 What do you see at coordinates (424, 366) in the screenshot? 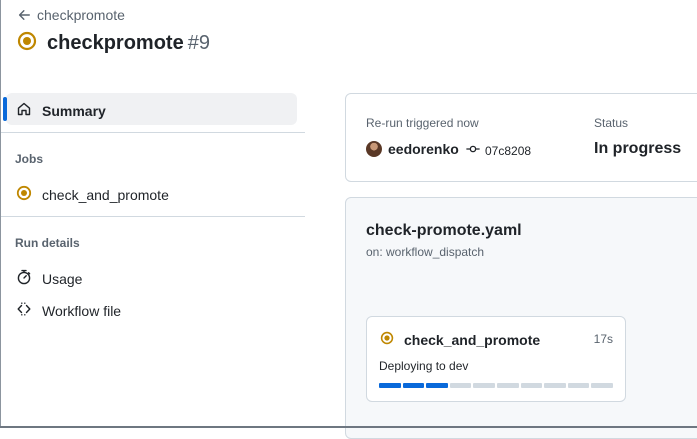
I see `job-current-step: Deploying to dev` at bounding box center [424, 366].